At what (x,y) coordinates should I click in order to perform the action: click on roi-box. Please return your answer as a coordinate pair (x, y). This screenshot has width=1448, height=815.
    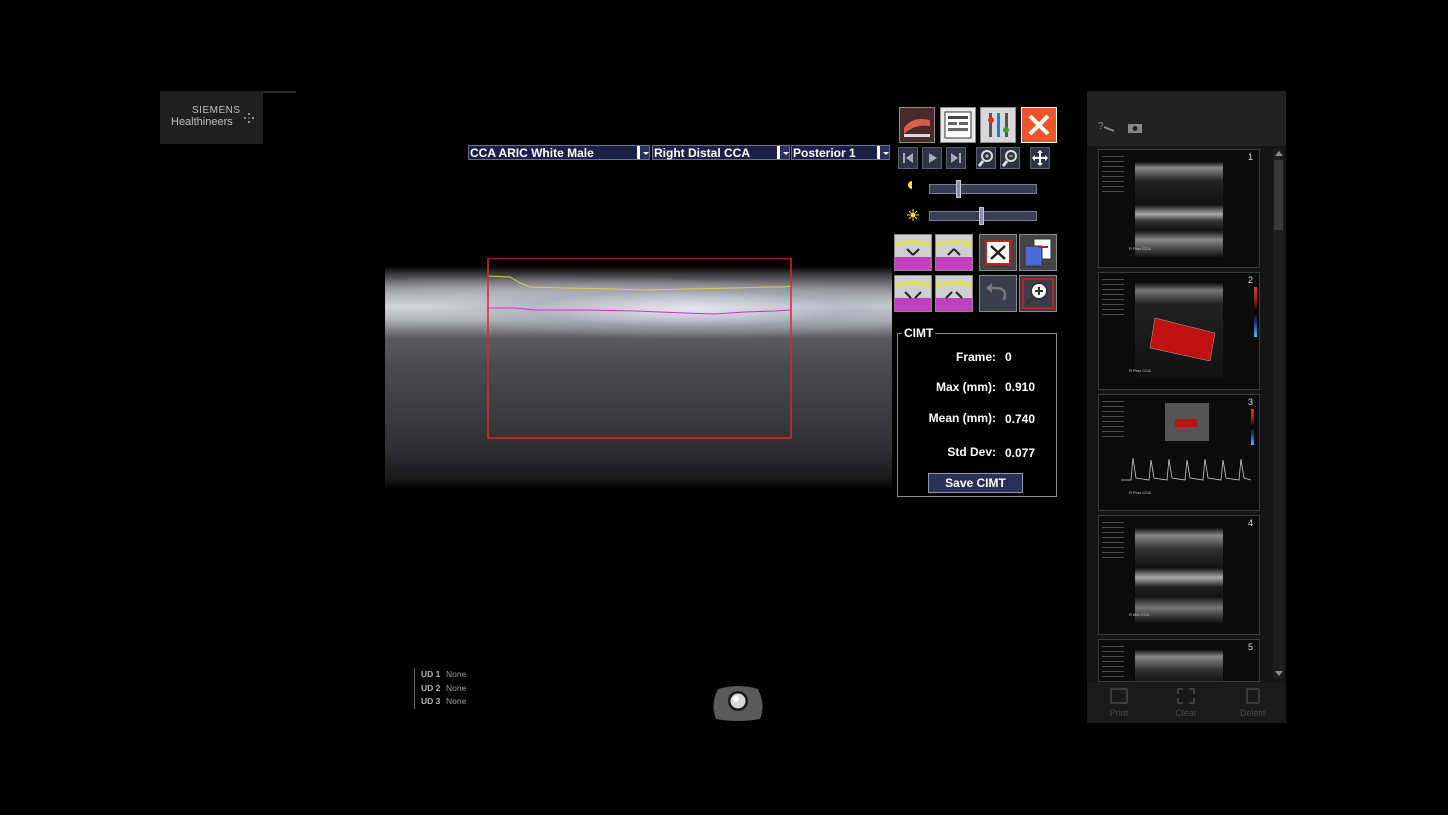
    Looking at the image, I should click on (639, 348).